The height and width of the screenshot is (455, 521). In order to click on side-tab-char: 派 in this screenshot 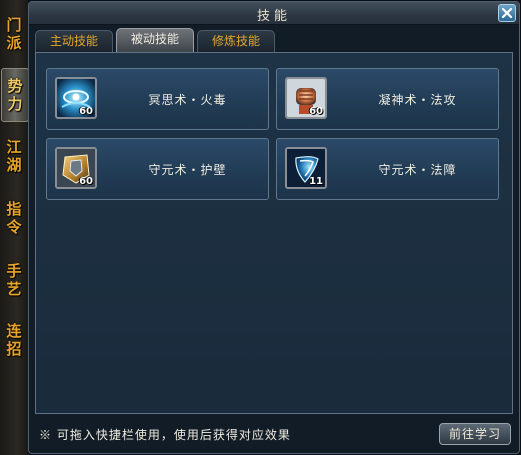, I will do `click(14, 43)`.